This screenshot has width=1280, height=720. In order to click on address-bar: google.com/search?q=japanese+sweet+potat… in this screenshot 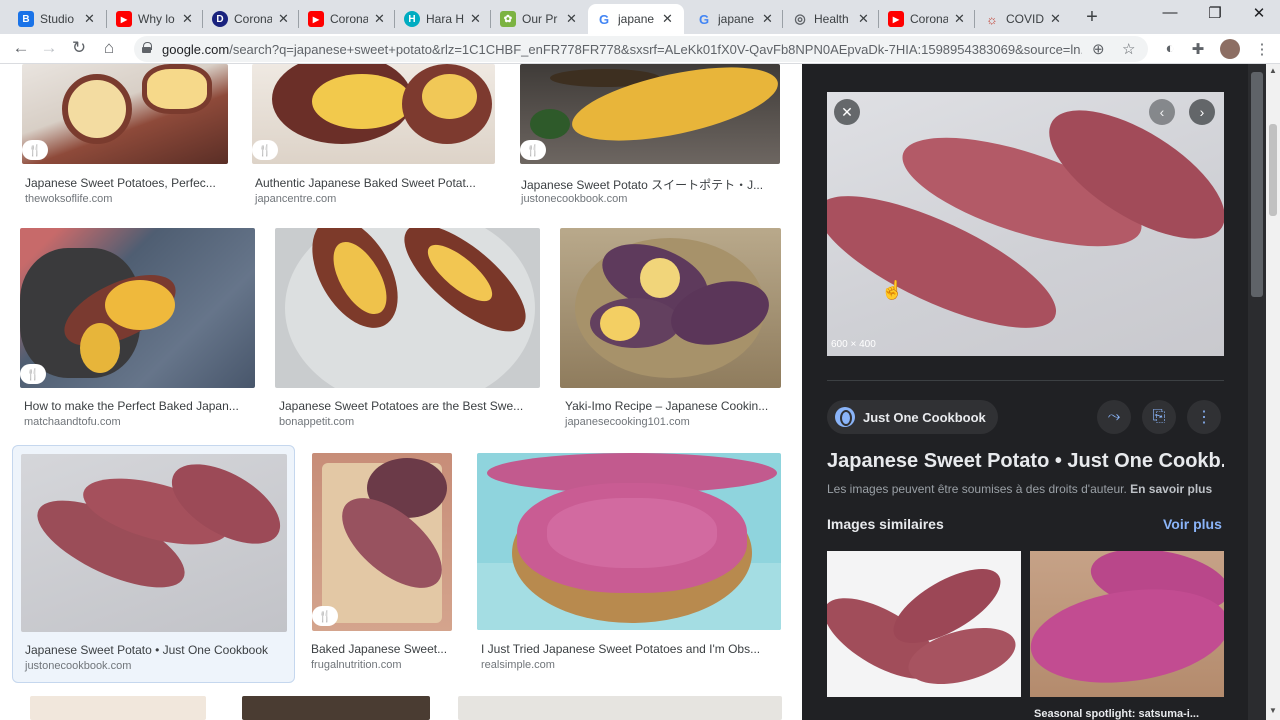, I will do `click(641, 49)`.